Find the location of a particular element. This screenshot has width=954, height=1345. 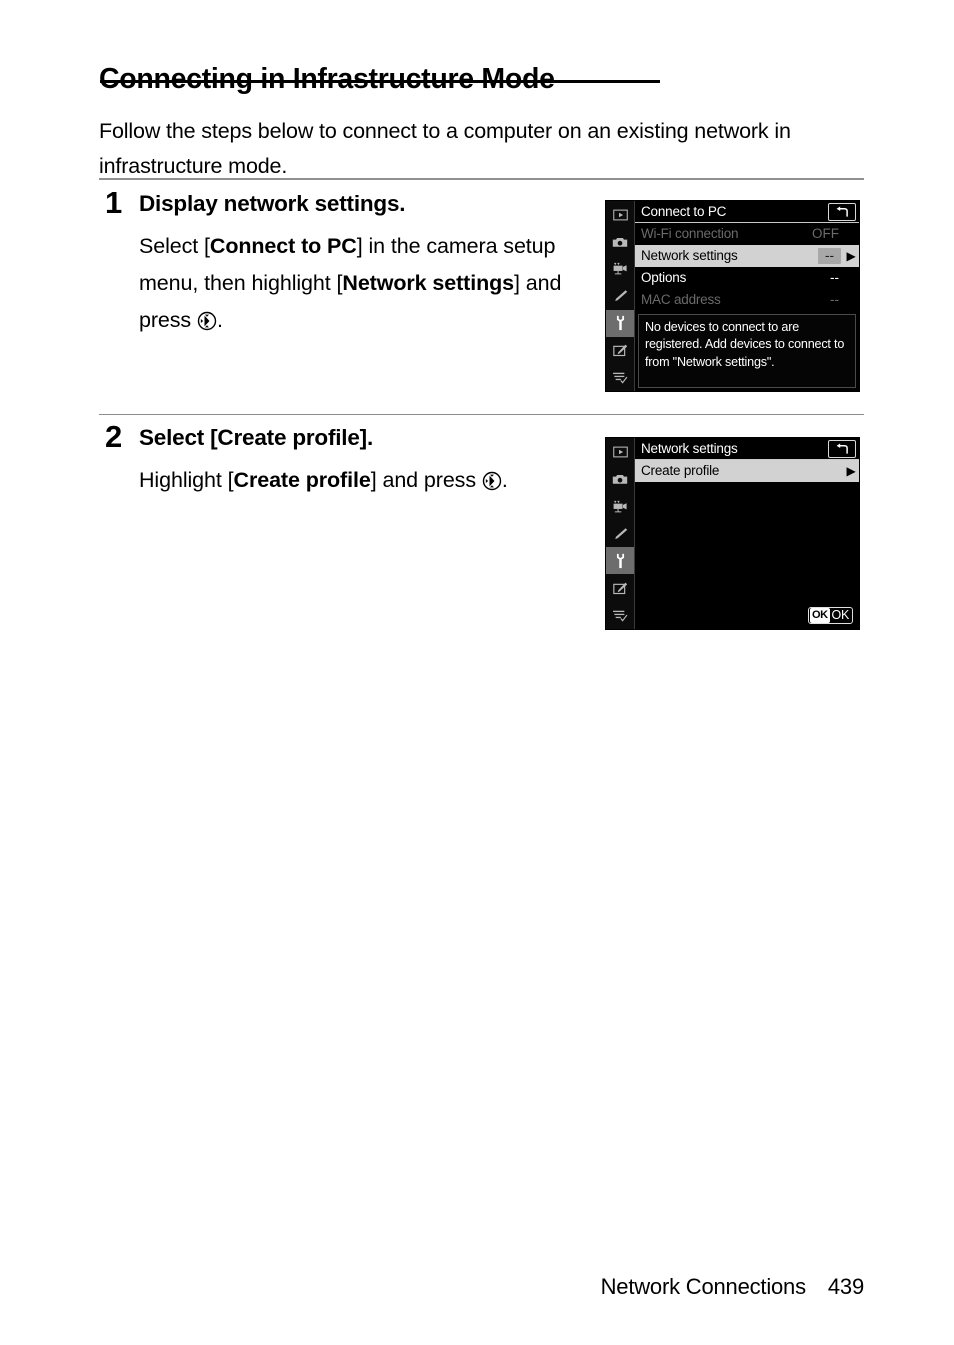

step-1-bold-a: Connect to PC is located at coordinates (283, 246).